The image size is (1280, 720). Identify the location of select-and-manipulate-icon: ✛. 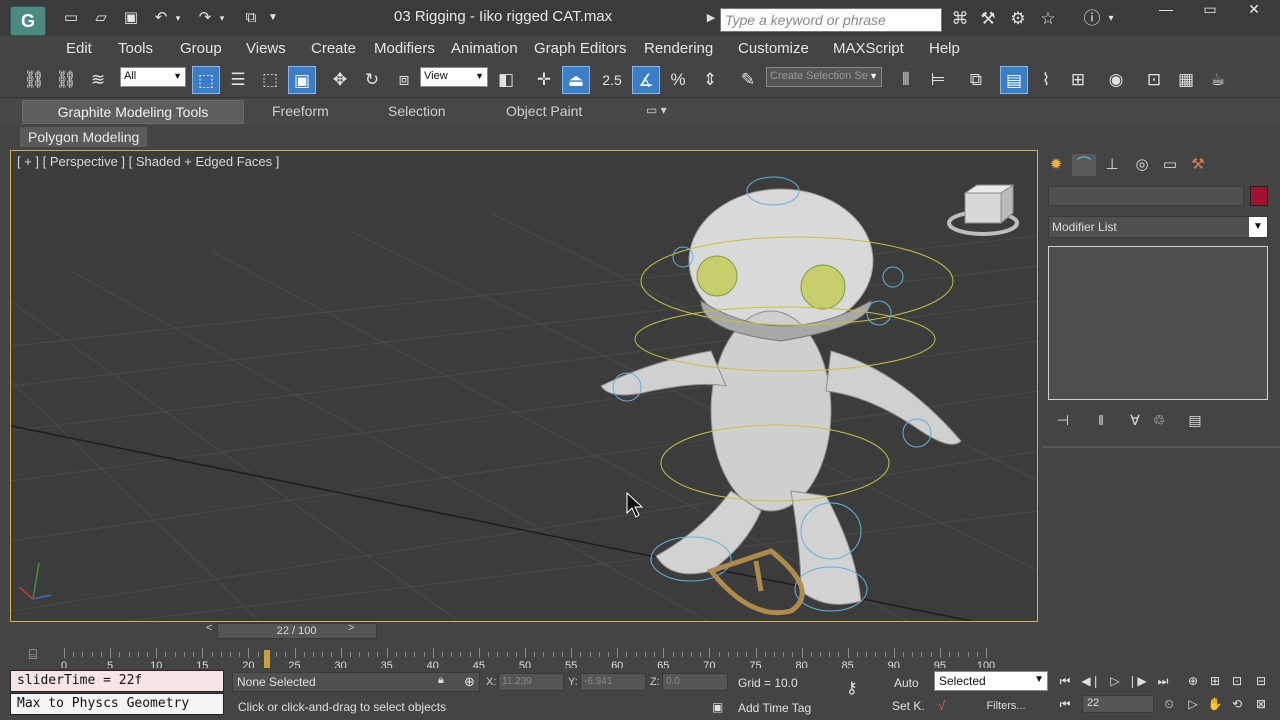
(544, 80).